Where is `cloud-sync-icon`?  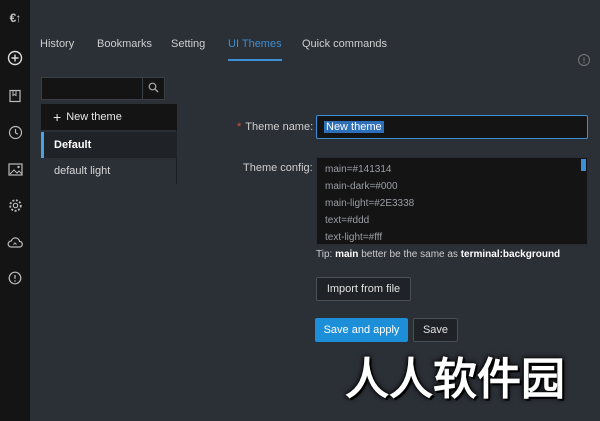
cloud-sync-icon is located at coordinates (15, 242).